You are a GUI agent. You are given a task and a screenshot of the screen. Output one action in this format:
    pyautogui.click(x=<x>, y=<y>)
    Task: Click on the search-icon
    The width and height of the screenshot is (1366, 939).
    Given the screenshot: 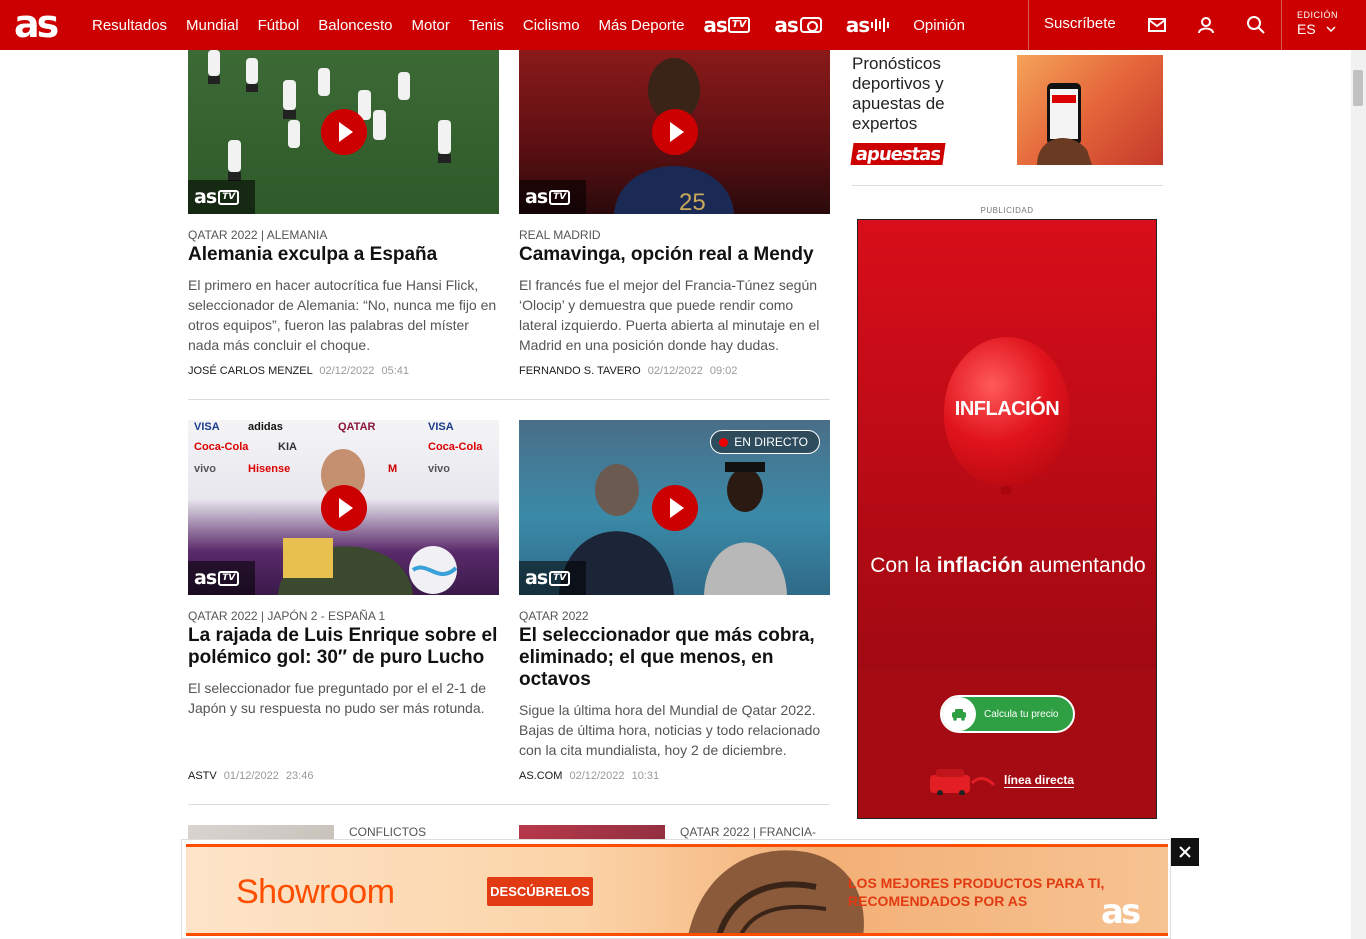 What is the action you would take?
    pyautogui.click(x=1256, y=25)
    